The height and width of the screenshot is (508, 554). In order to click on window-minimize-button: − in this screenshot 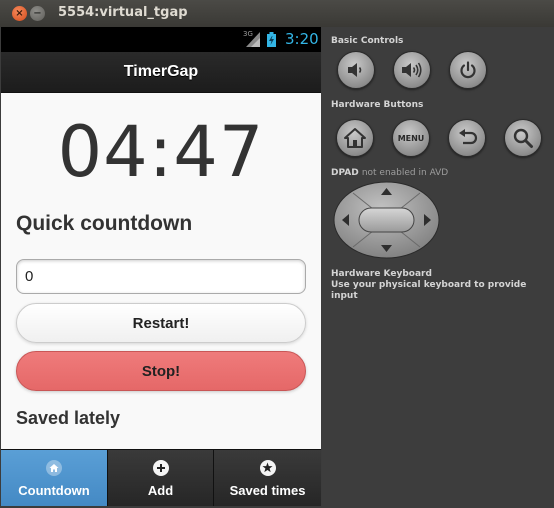, I will do `click(37, 13)`.